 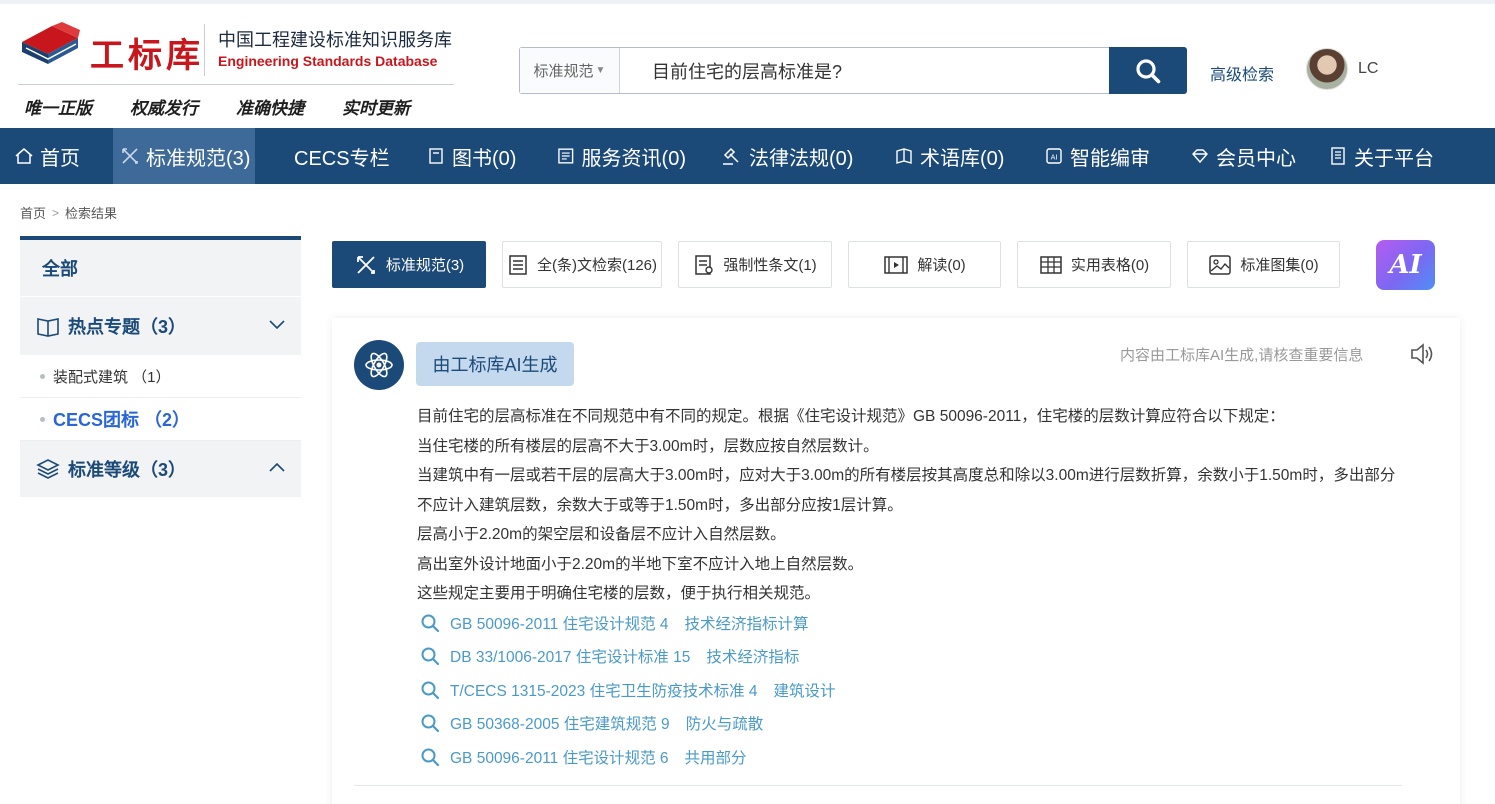 I want to click on chevron-up-icon, so click(x=277, y=468).